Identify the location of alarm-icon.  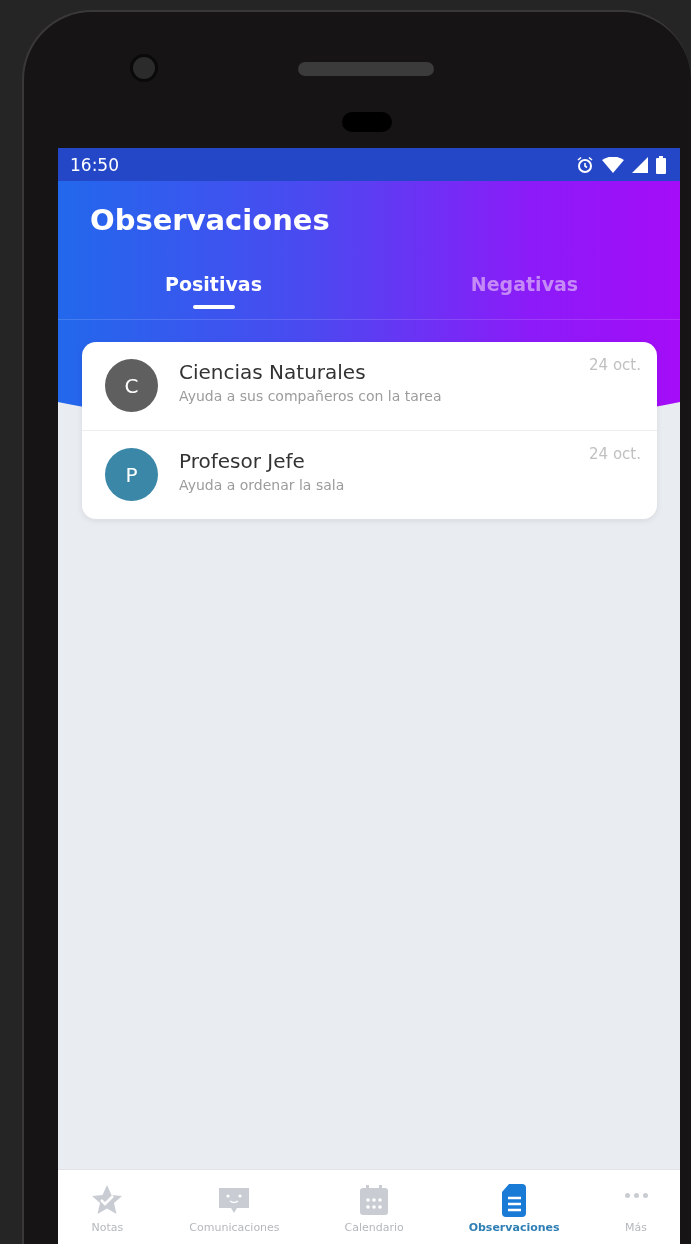
(585, 164).